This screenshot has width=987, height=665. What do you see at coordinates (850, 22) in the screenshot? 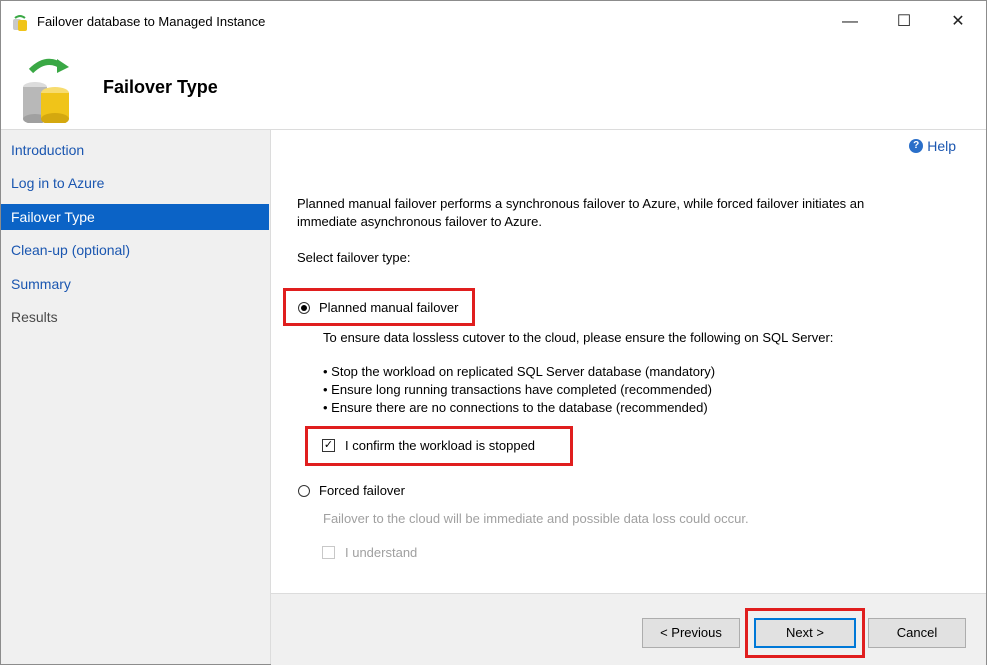
I see `minimize-button: —` at bounding box center [850, 22].